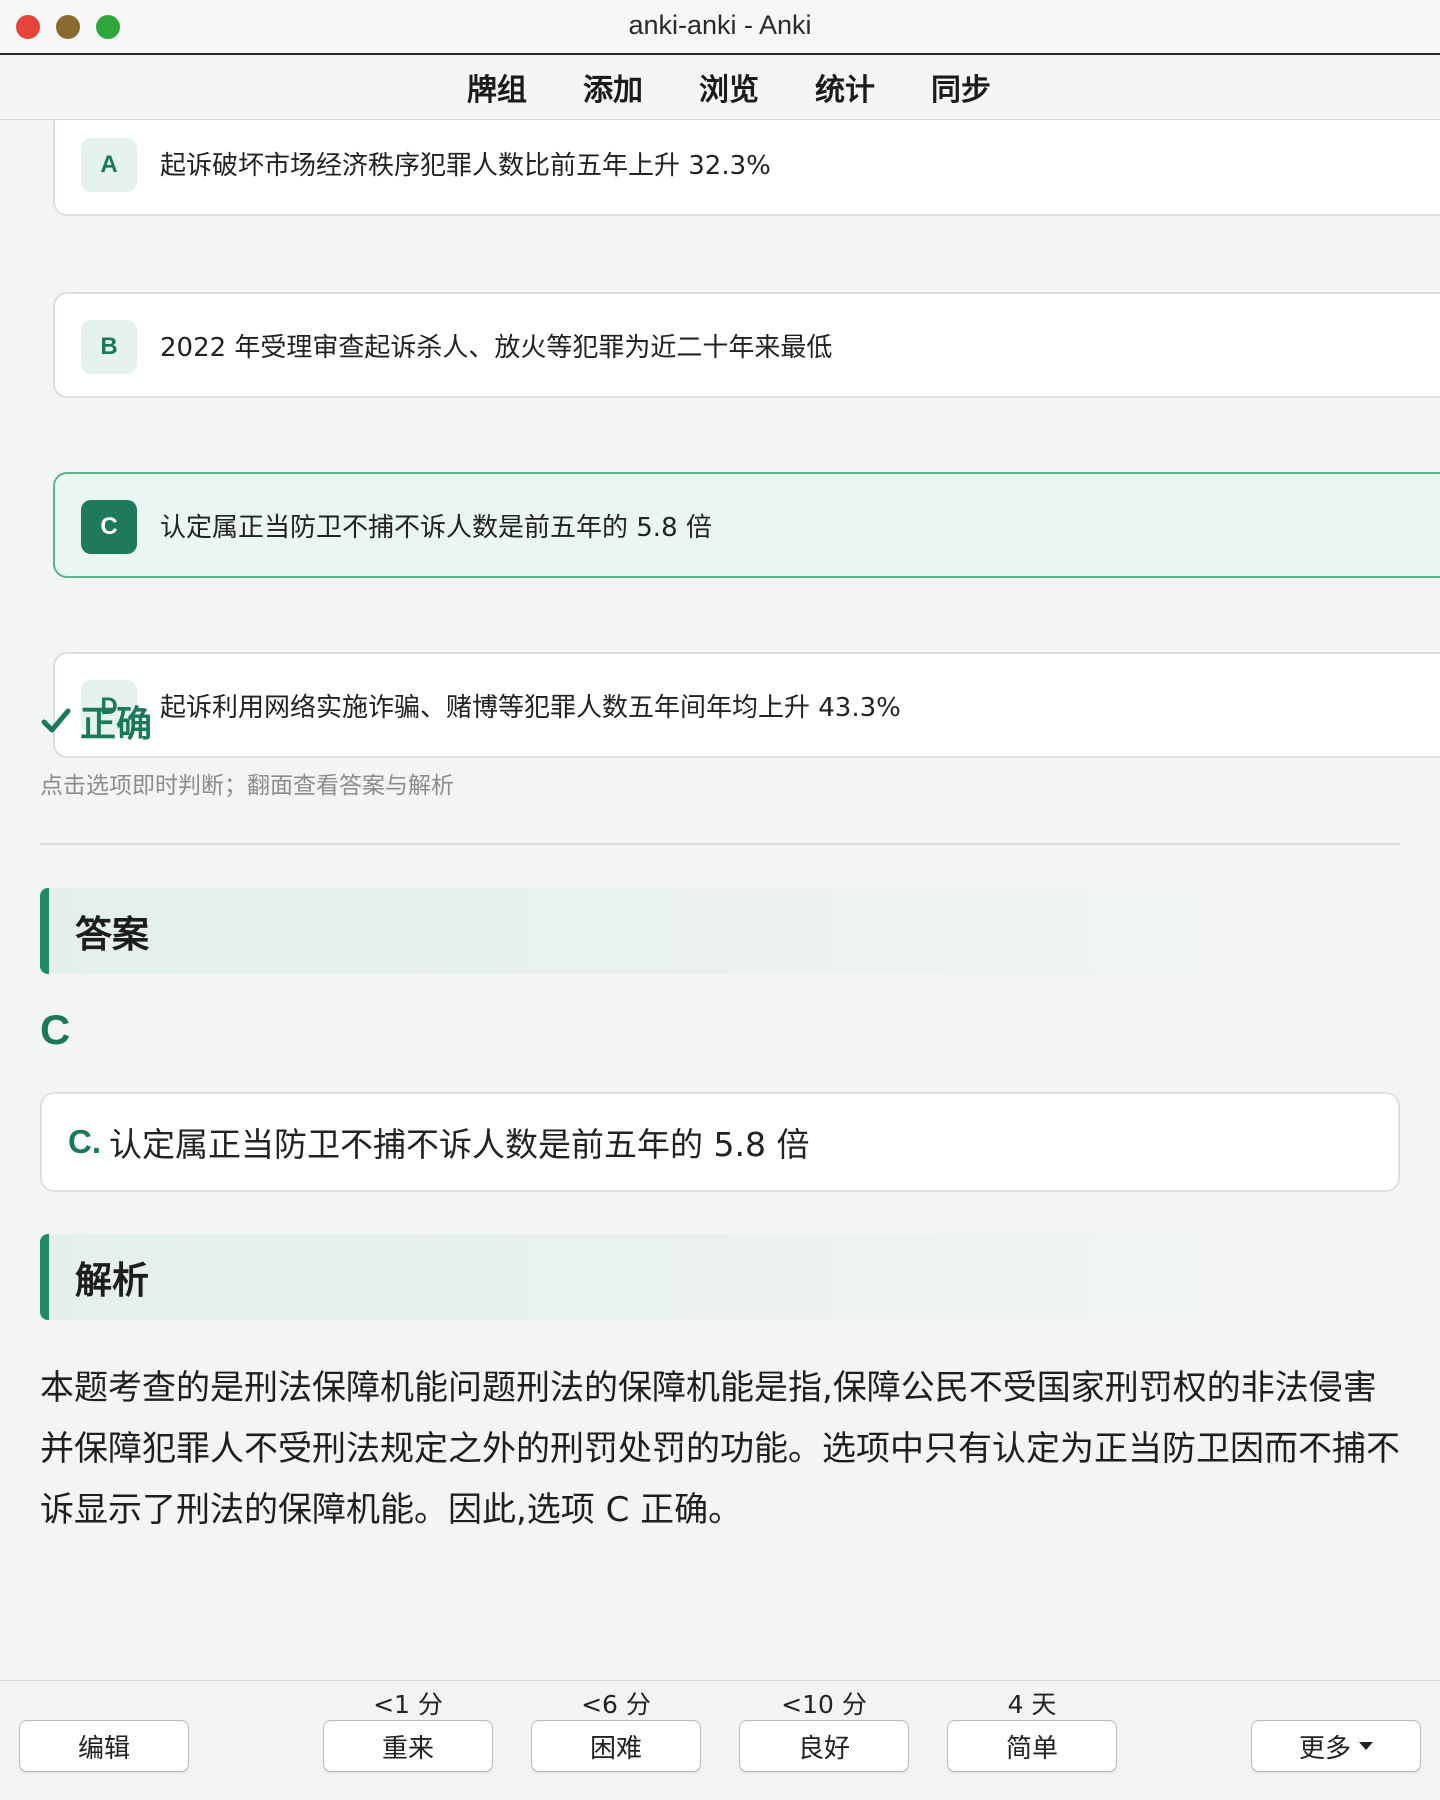 The height and width of the screenshot is (1800, 1440). What do you see at coordinates (116, 724) in the screenshot?
I see `result-label: 正确` at bounding box center [116, 724].